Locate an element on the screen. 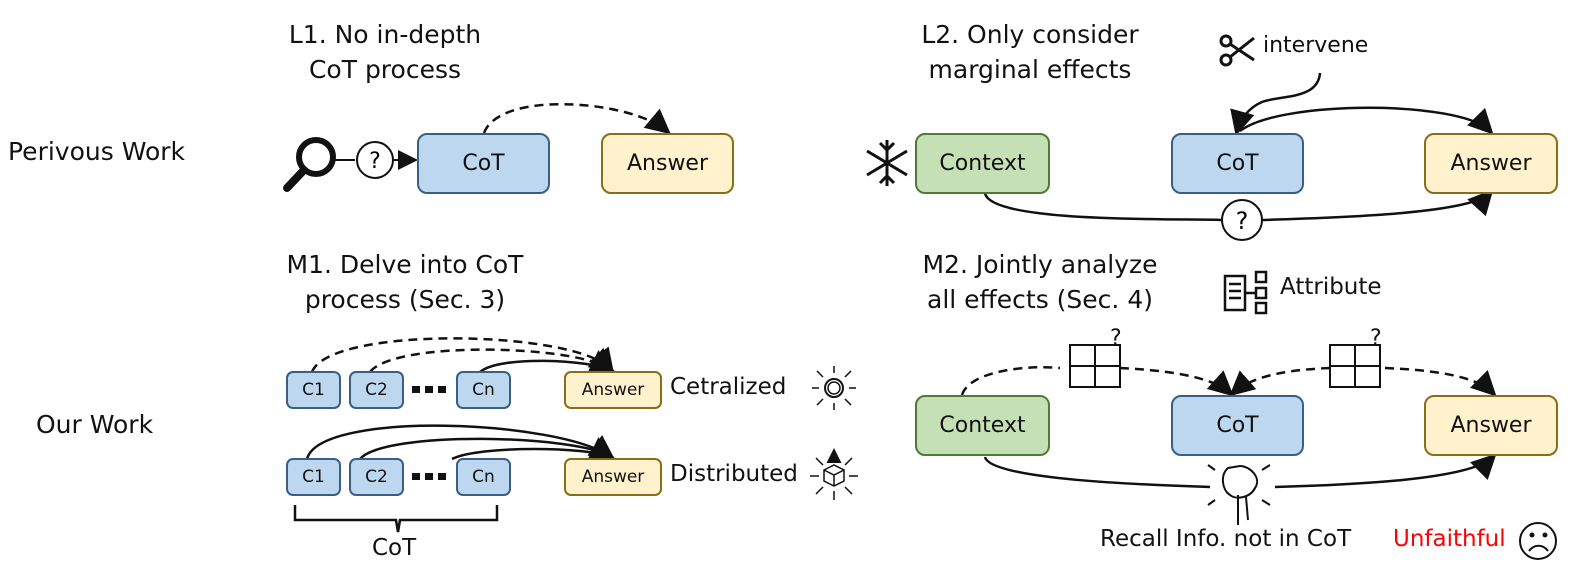 Image resolution: width=1578 pixels, height=569 pixels. centralized-icon is located at coordinates (834, 388).